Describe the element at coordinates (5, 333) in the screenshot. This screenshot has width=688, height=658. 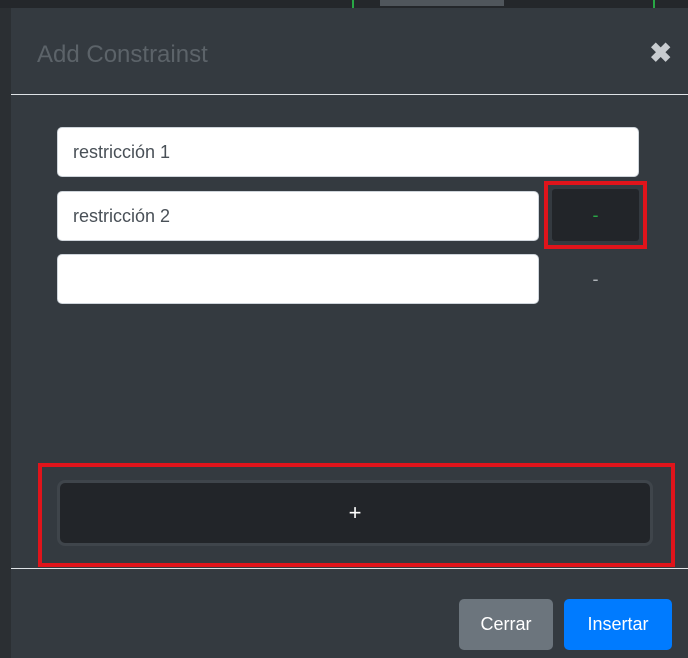
I see `background-left-edge` at that location.